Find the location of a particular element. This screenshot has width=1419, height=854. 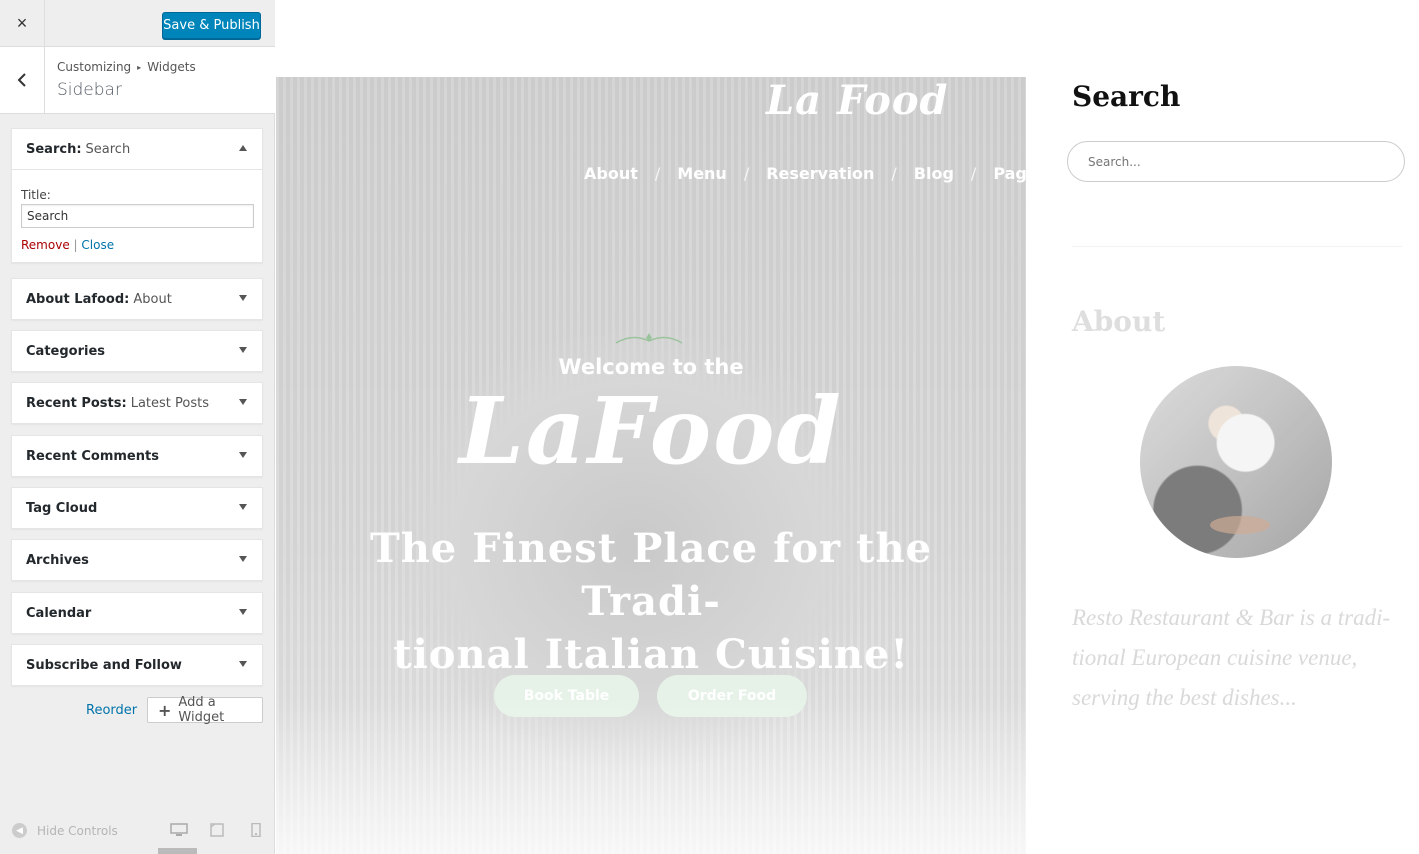

reorder-link: Reorder is located at coordinates (111, 710).